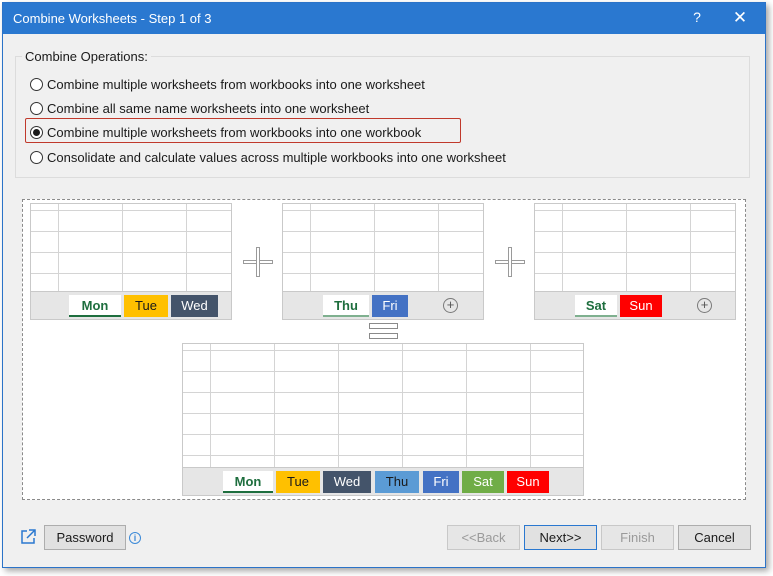 This screenshot has width=773, height=576. I want to click on sheet-tab-bar: Mon Tue Wed Thu Fri Sat Sun, so click(383, 481).